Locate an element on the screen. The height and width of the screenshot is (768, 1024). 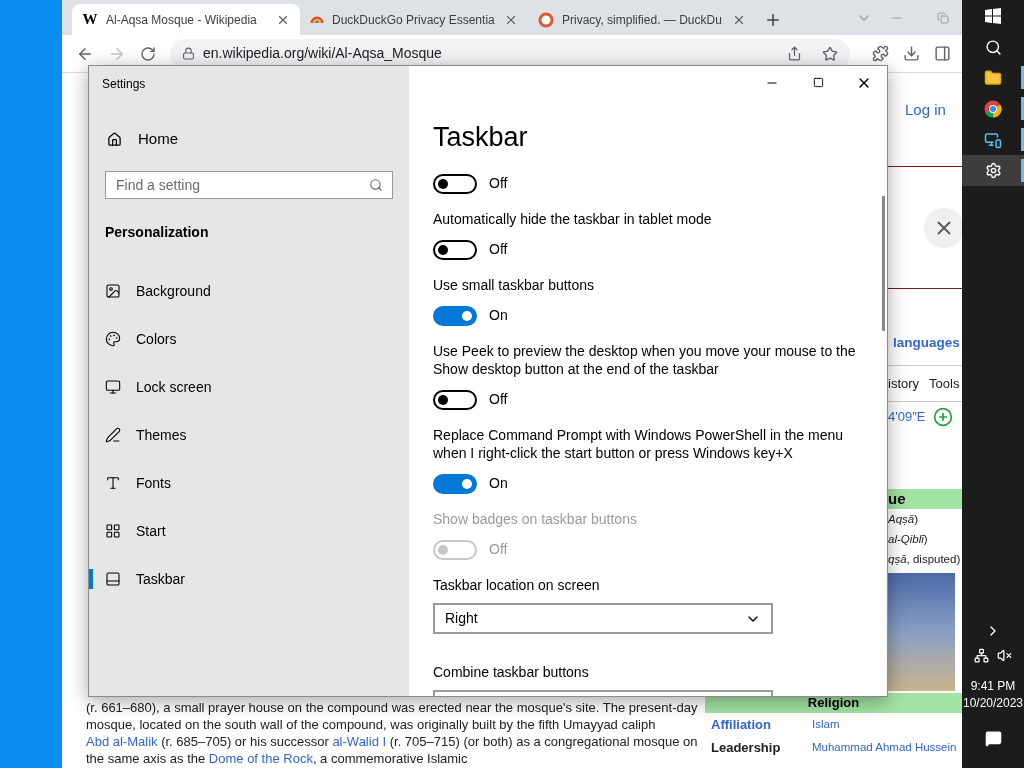
notification-icon is located at coordinates (993, 738).